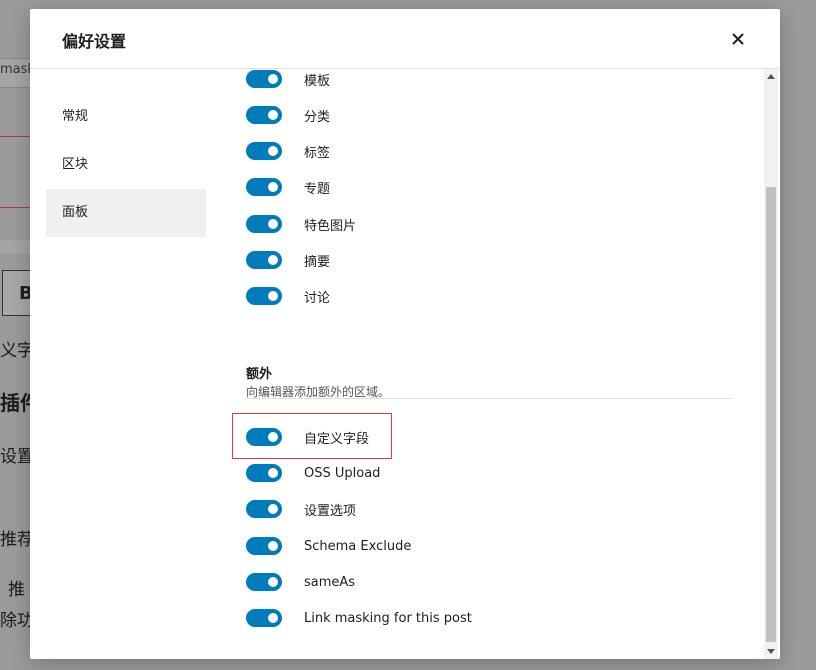 This screenshot has height=670, width=816. Describe the element at coordinates (300, 582) in the screenshot. I see `extra-toggle-row: sameAs` at that location.